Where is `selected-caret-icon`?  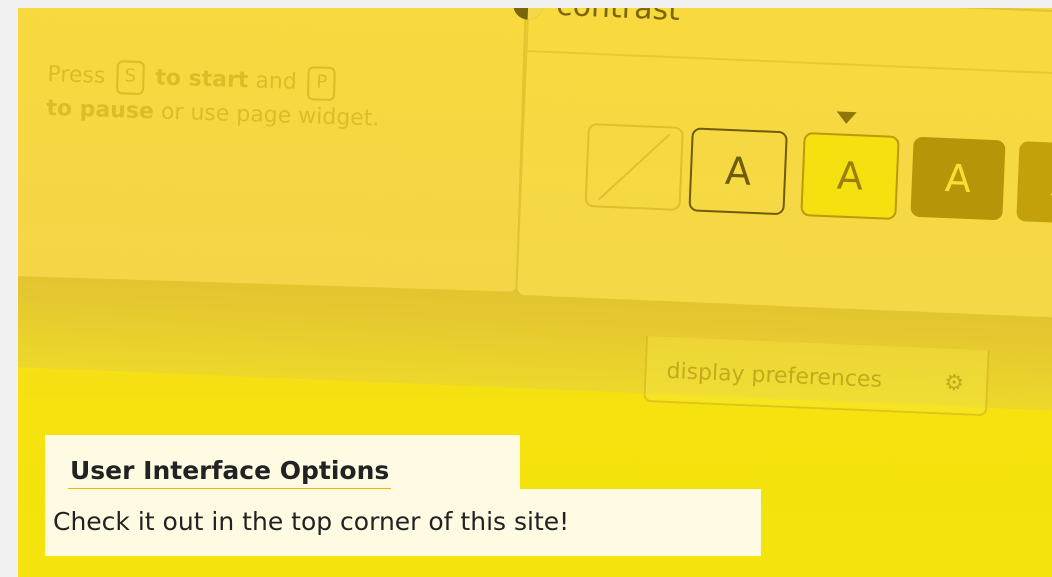
selected-caret-icon is located at coordinates (846, 118).